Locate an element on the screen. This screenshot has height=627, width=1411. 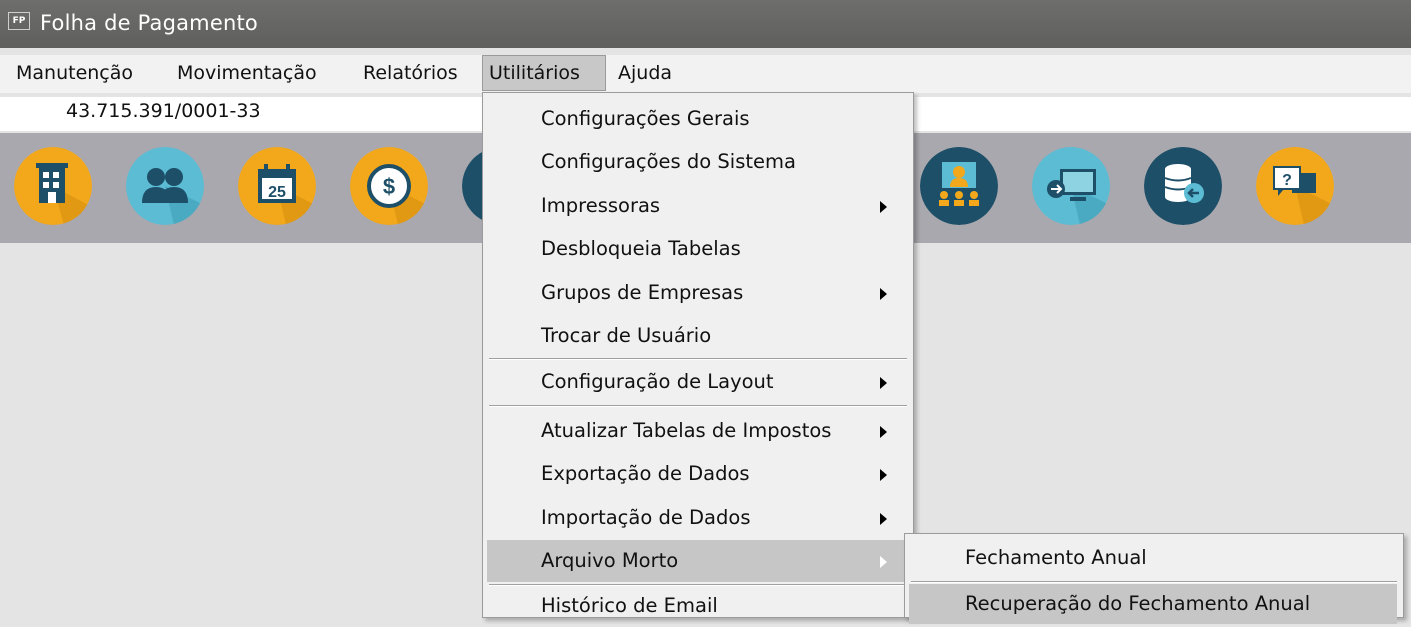
menu-relatorios: Relatórios is located at coordinates (410, 73).